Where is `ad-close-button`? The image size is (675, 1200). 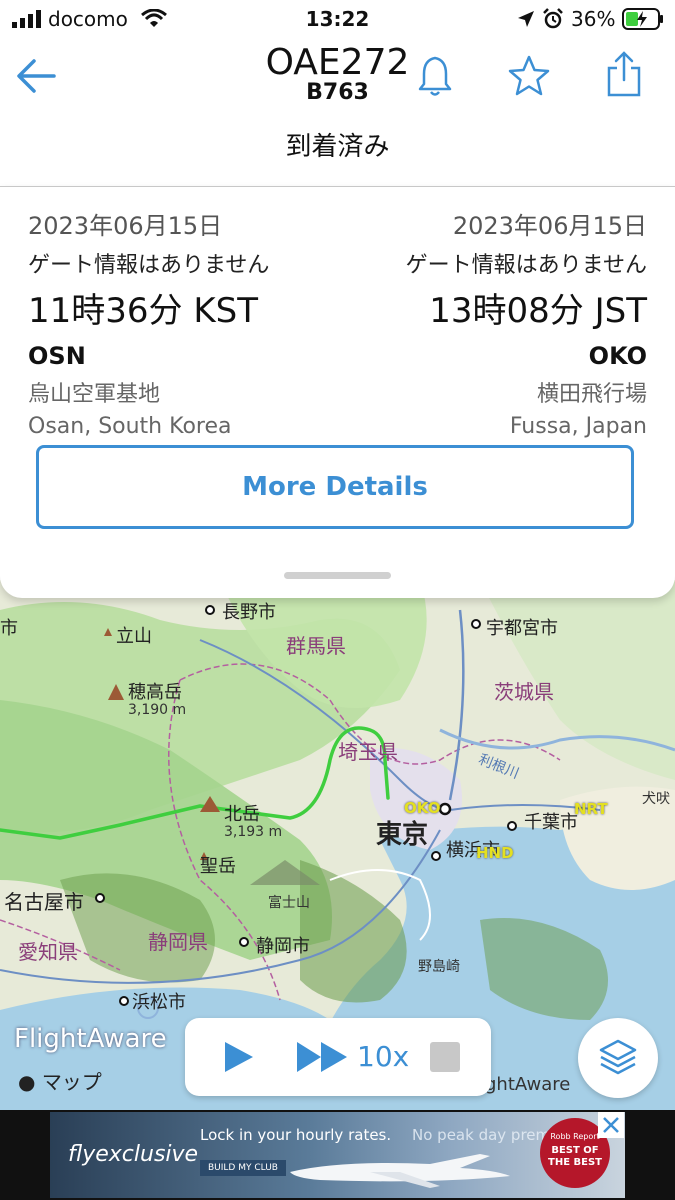
ad-close-button is located at coordinates (611, 1125).